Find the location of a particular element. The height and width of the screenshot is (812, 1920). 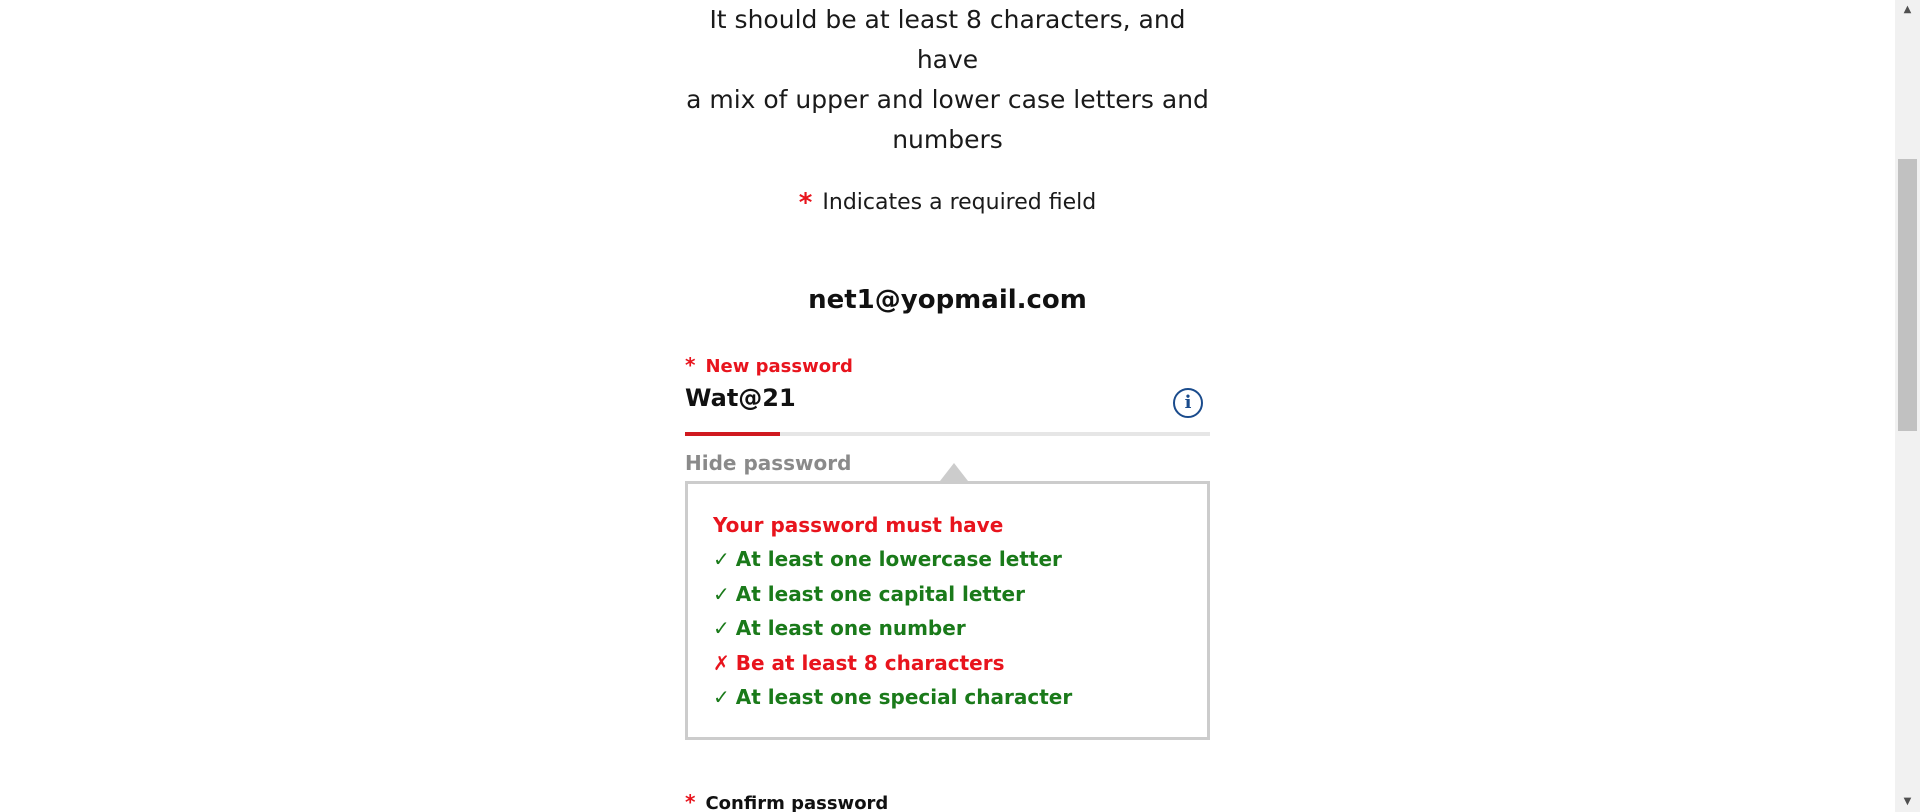

confirm-password-label-text: Confirm password is located at coordinates (797, 802).